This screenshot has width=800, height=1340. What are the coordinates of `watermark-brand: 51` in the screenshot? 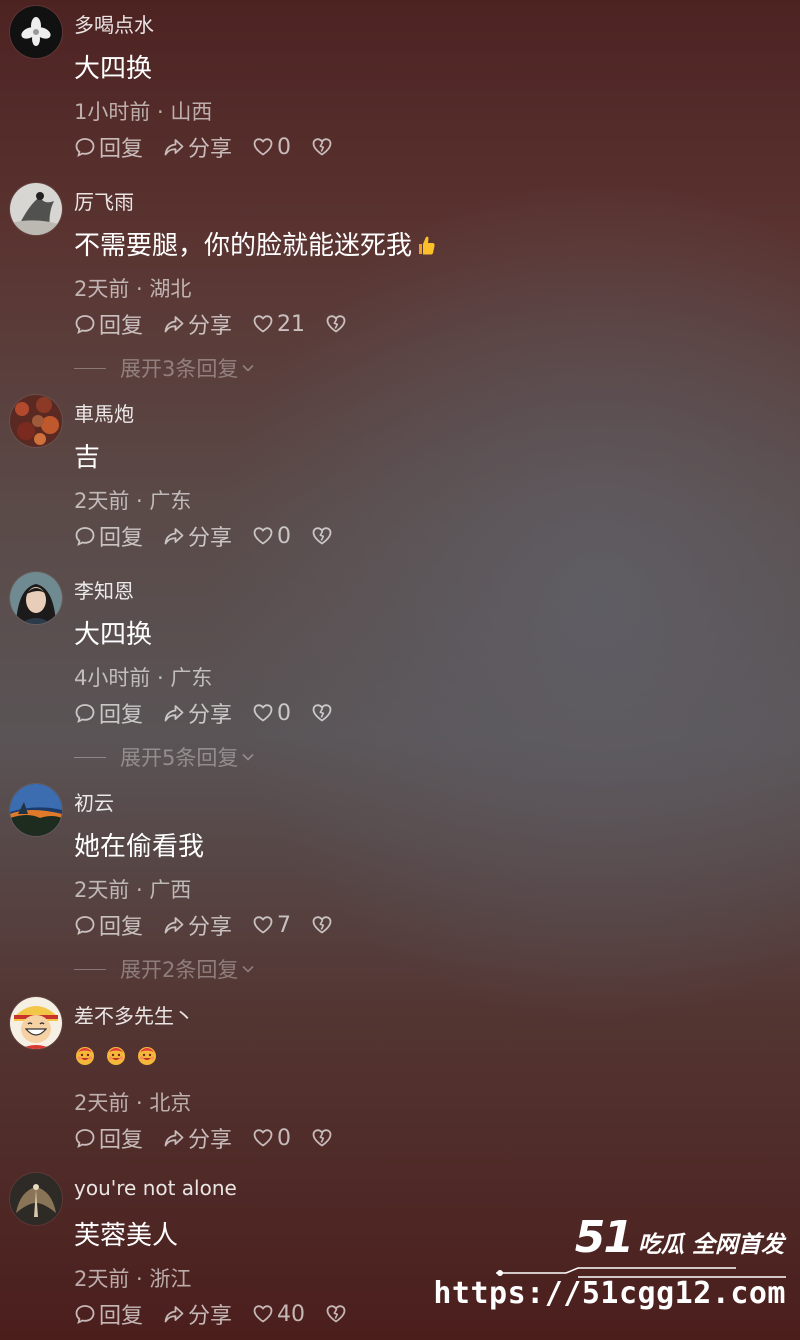 It's located at (604, 1237).